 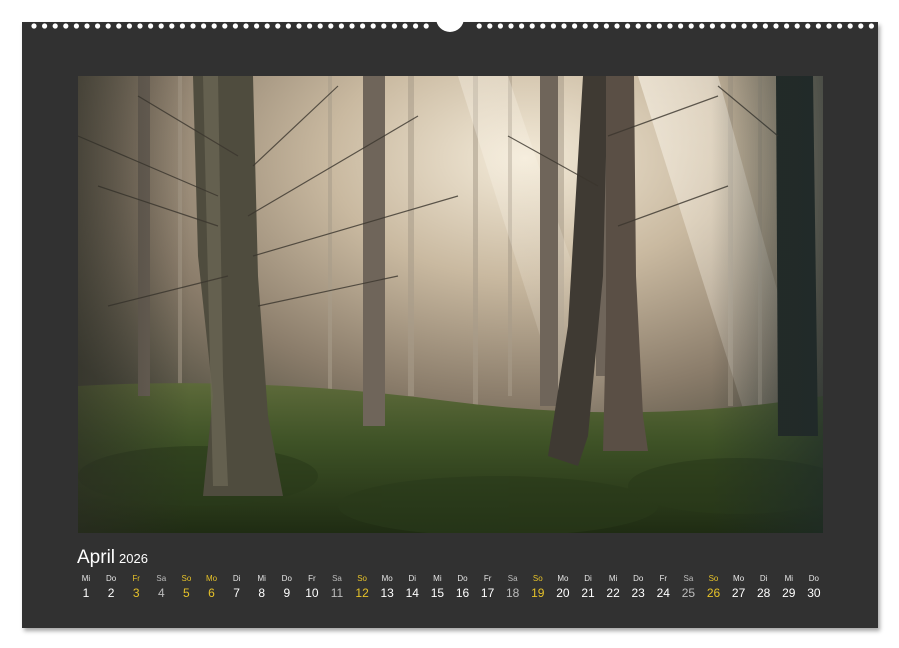 I want to click on calendar-day: Fr 3, so click(x=136, y=586).